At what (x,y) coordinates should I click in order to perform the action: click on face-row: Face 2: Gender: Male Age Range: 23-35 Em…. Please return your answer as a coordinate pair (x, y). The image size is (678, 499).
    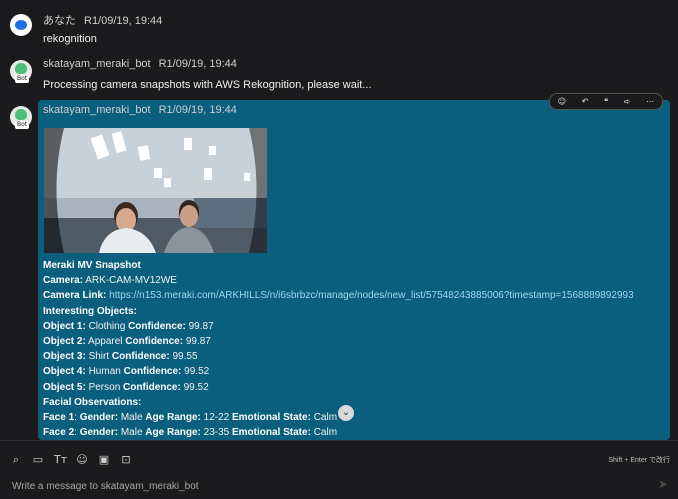
    Looking at the image, I should click on (190, 433).